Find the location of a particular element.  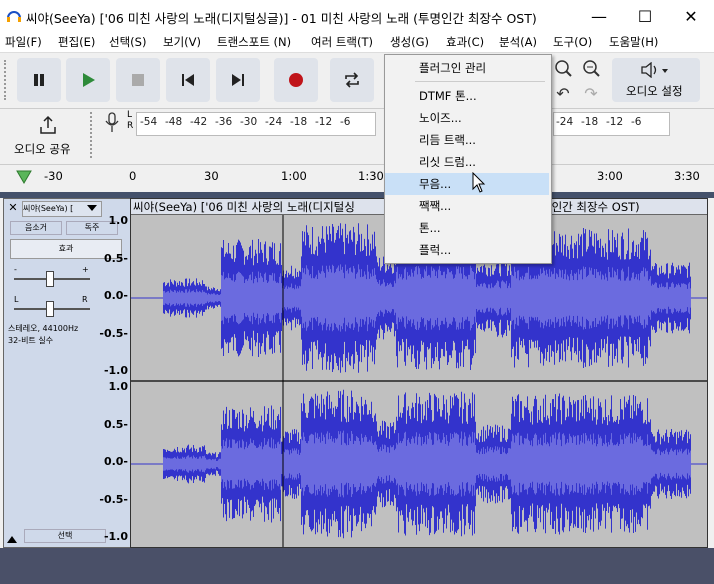

pause-button is located at coordinates (39, 80).